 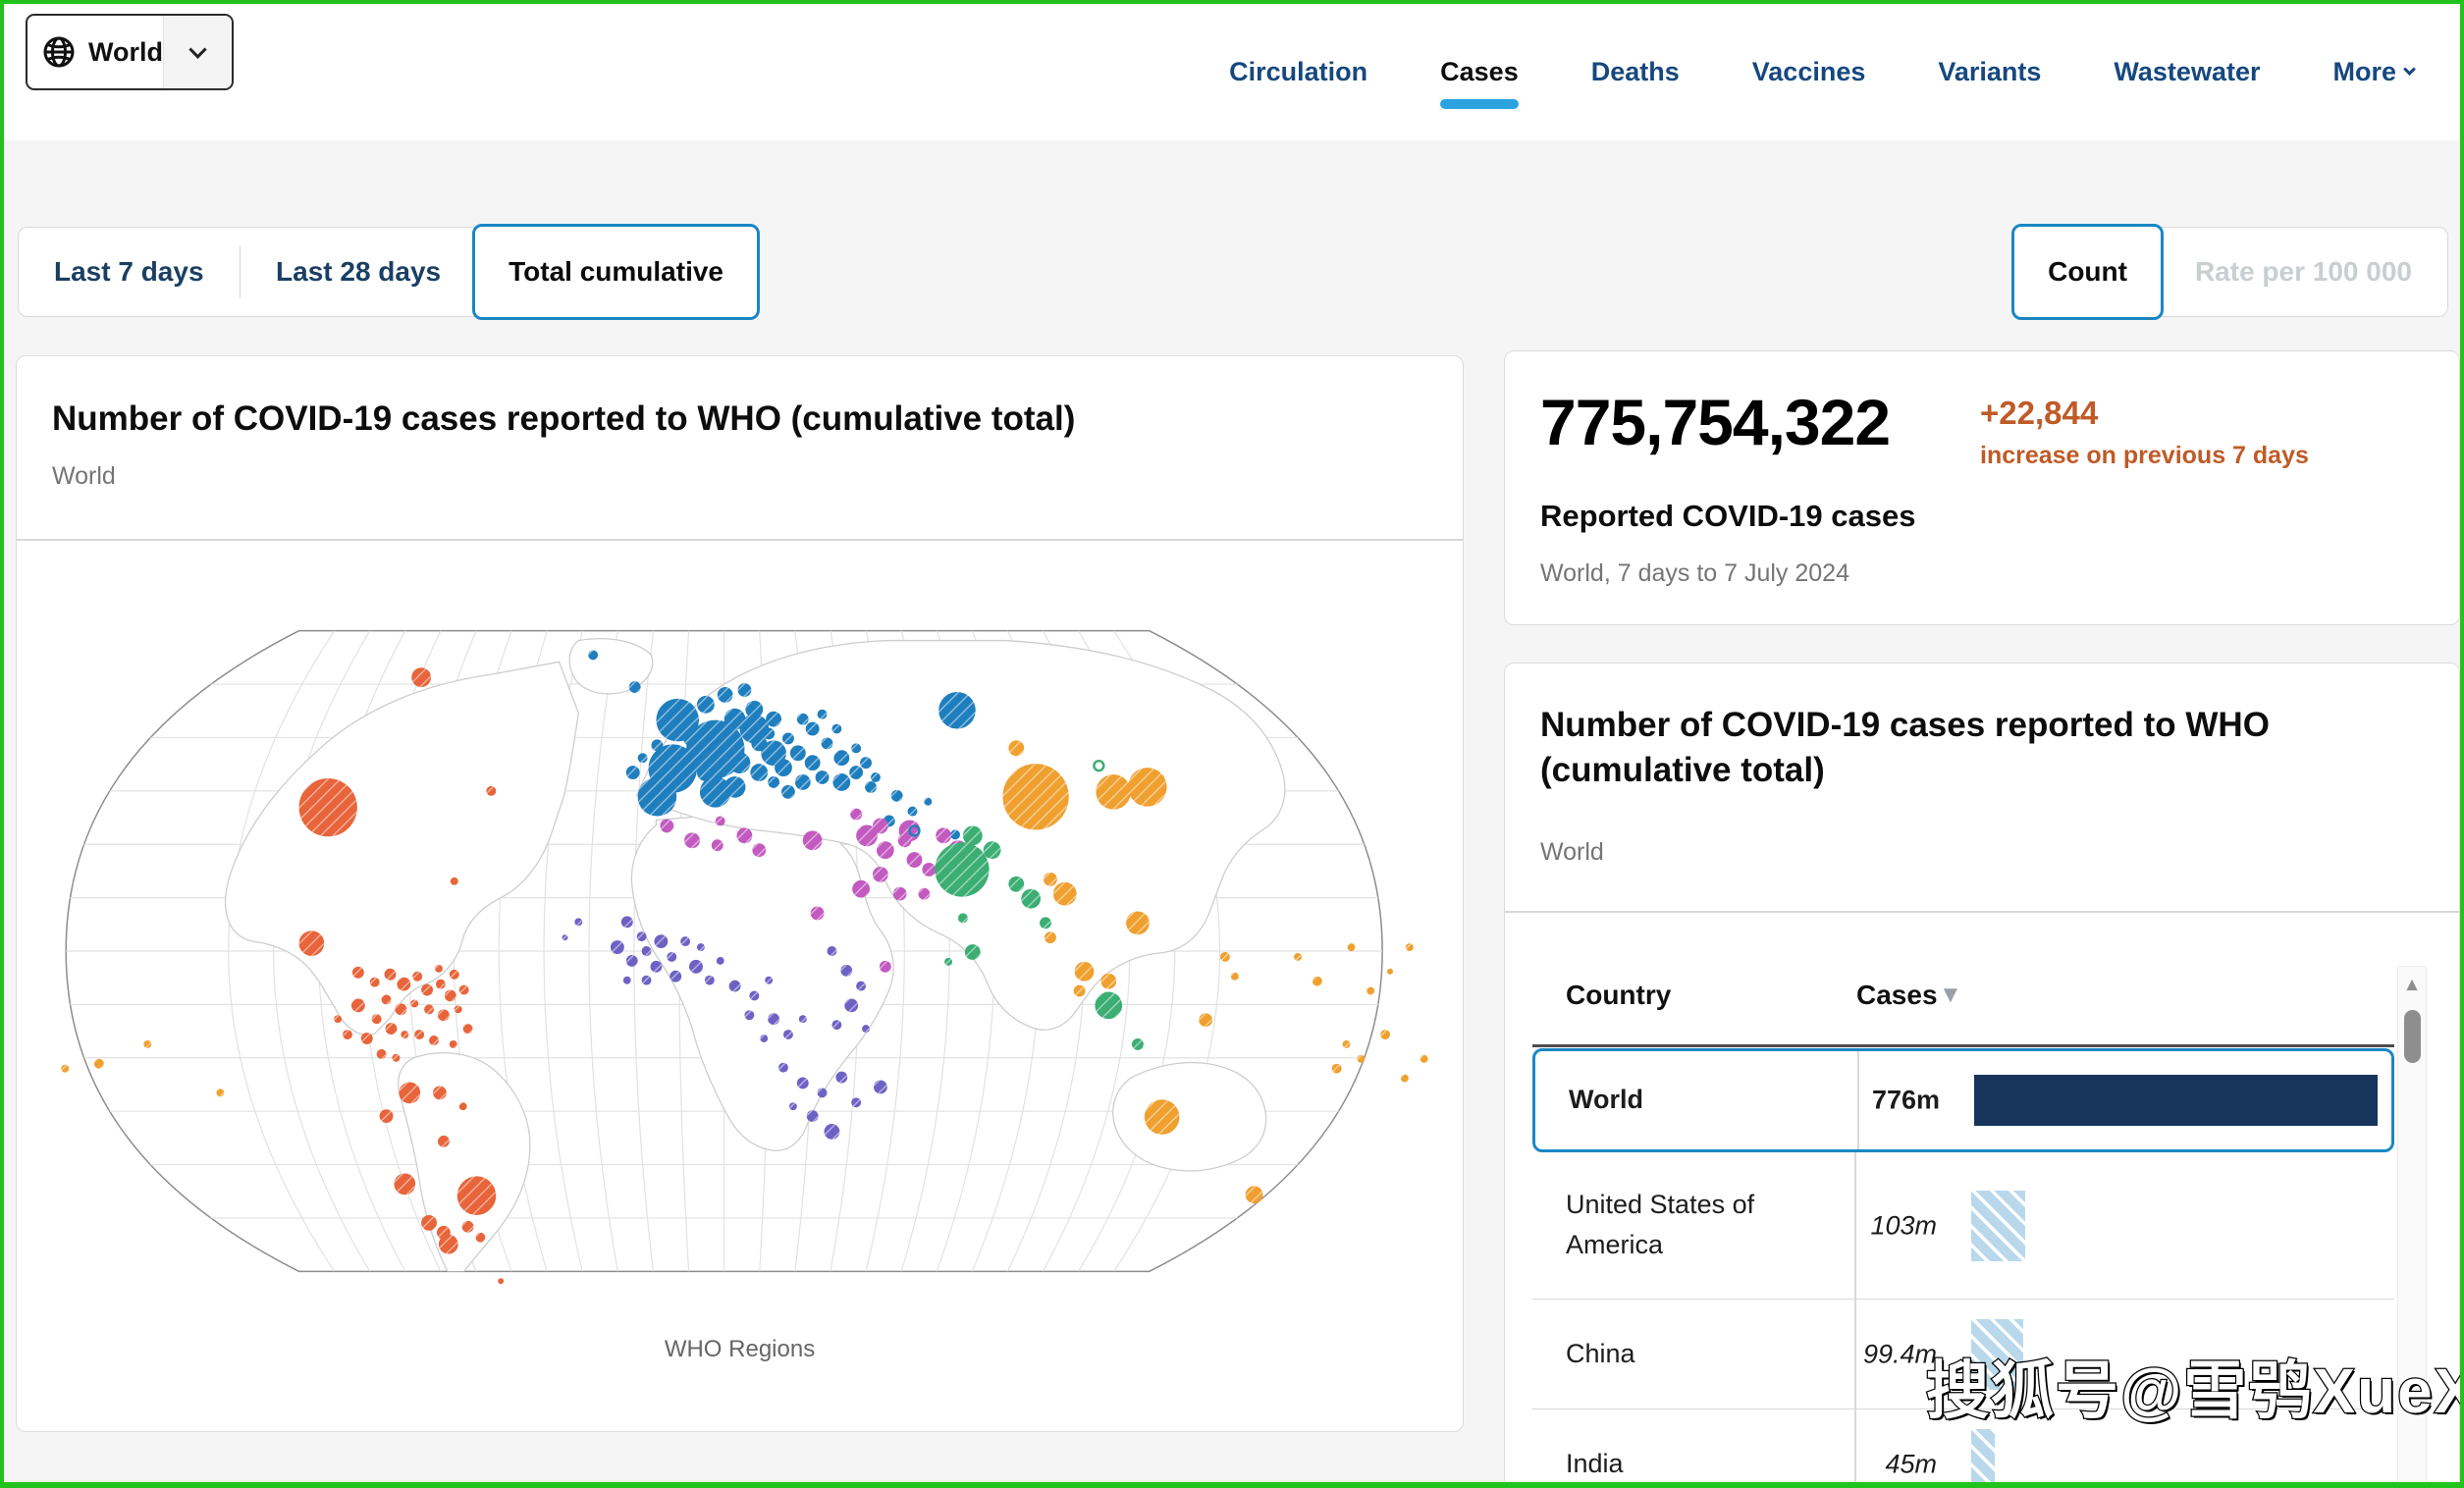 I want to click on cases-delta-caption: increase on previous 7 days, so click(x=2144, y=455).